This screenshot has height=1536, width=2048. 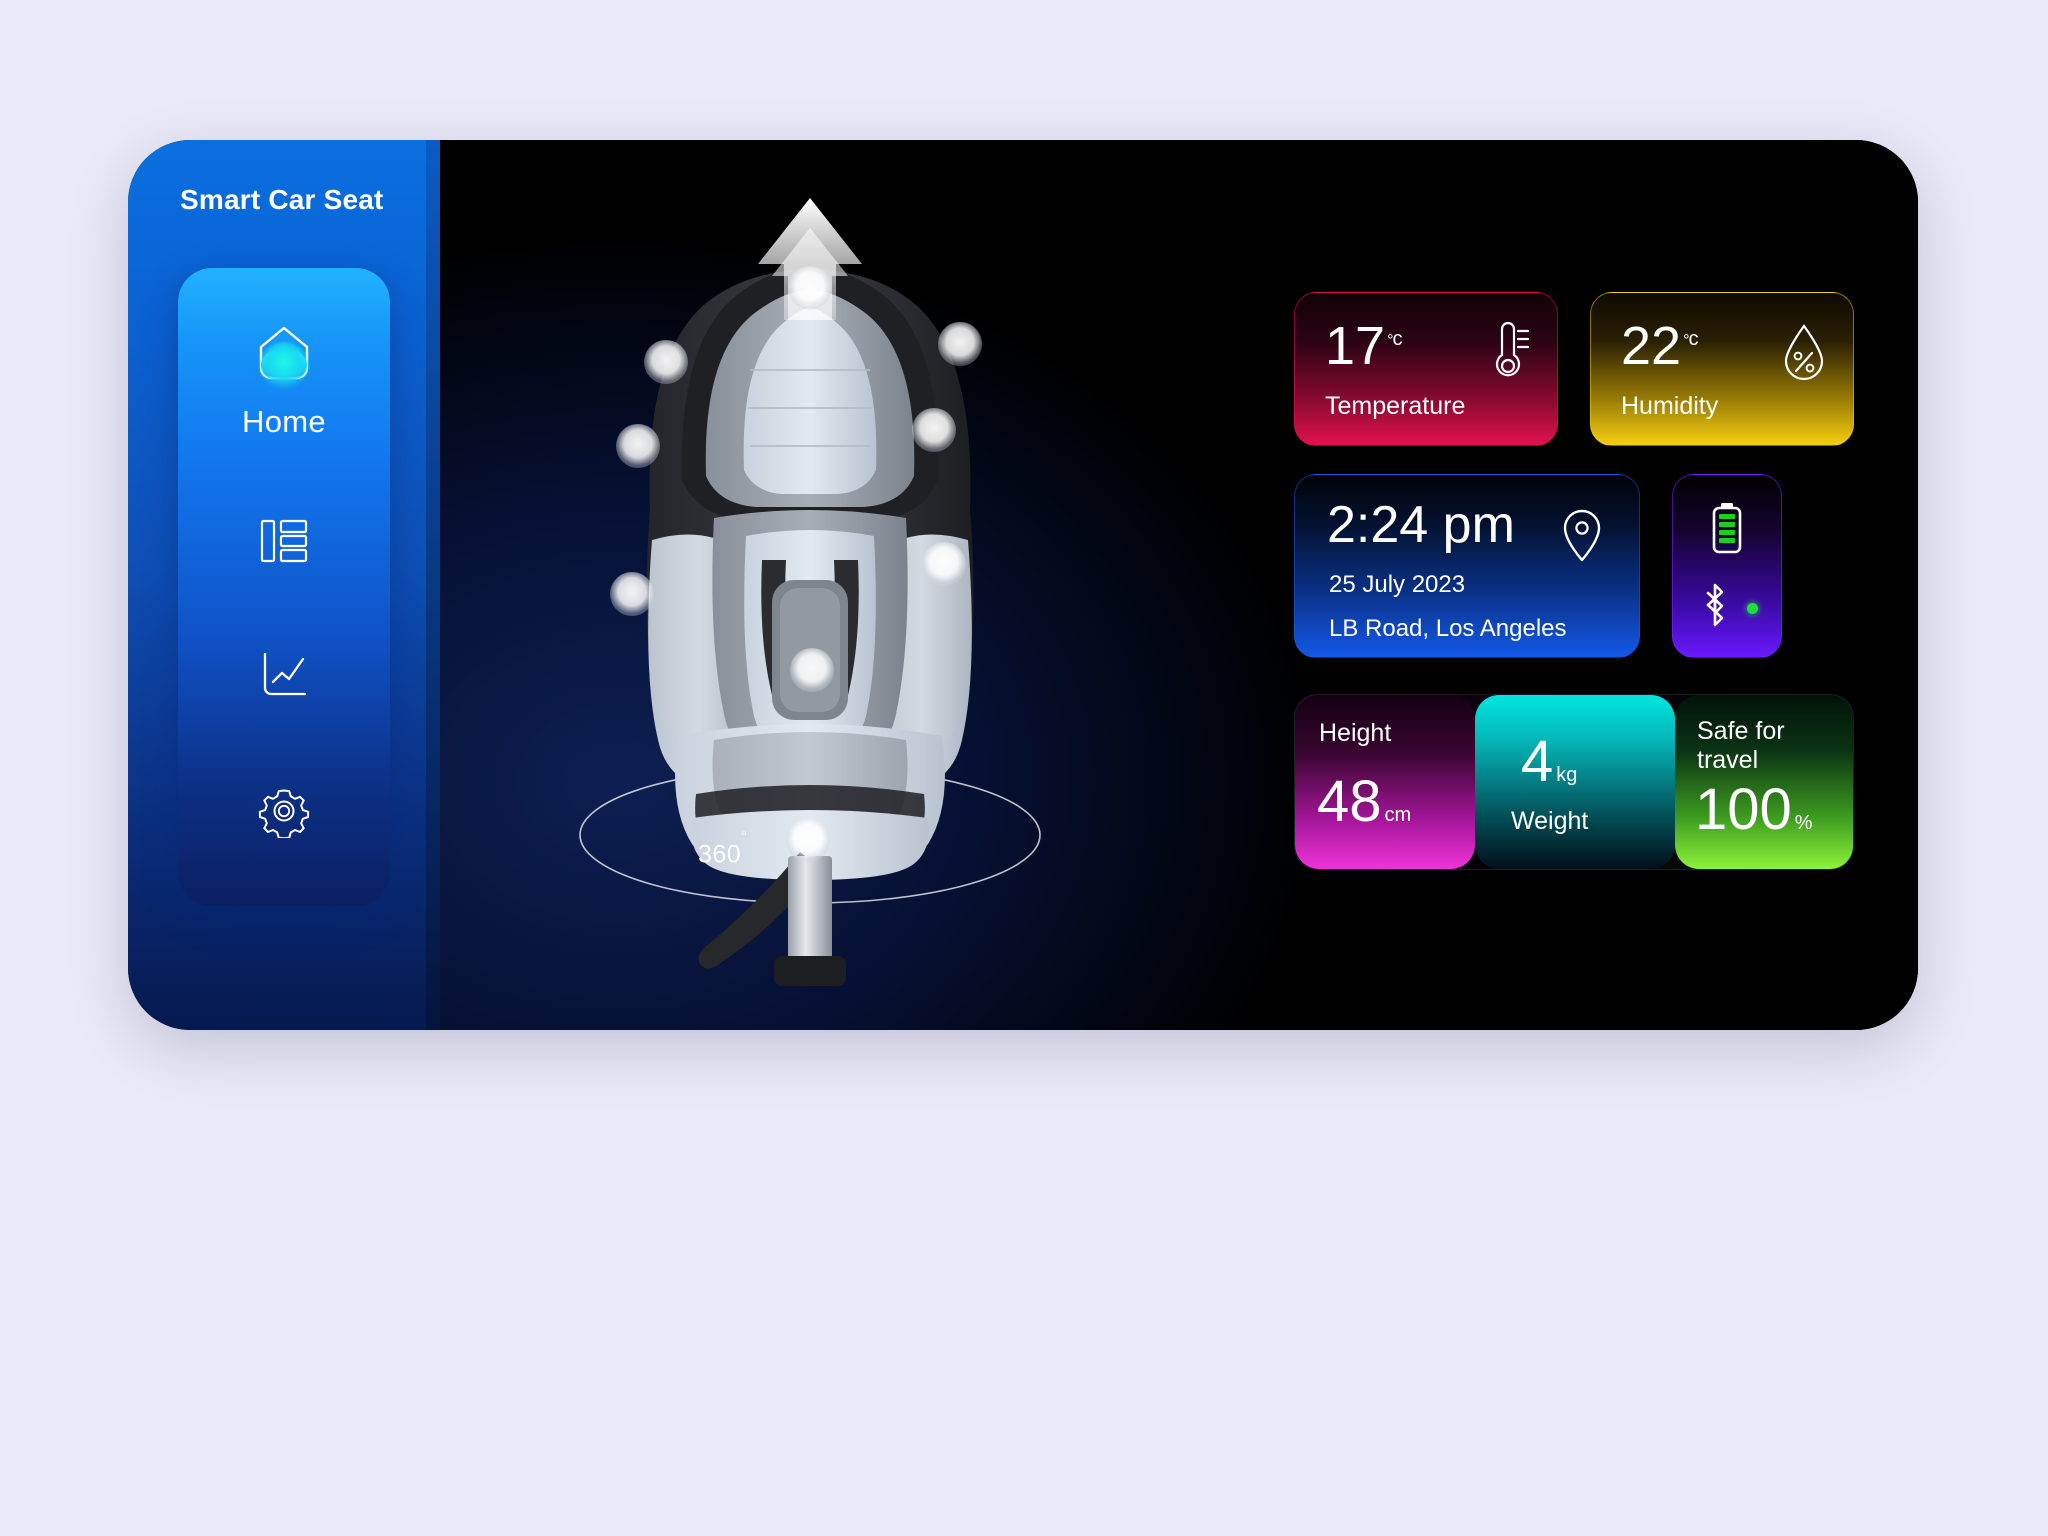 What do you see at coordinates (720, 854) in the screenshot?
I see `rotation-value: 360` at bounding box center [720, 854].